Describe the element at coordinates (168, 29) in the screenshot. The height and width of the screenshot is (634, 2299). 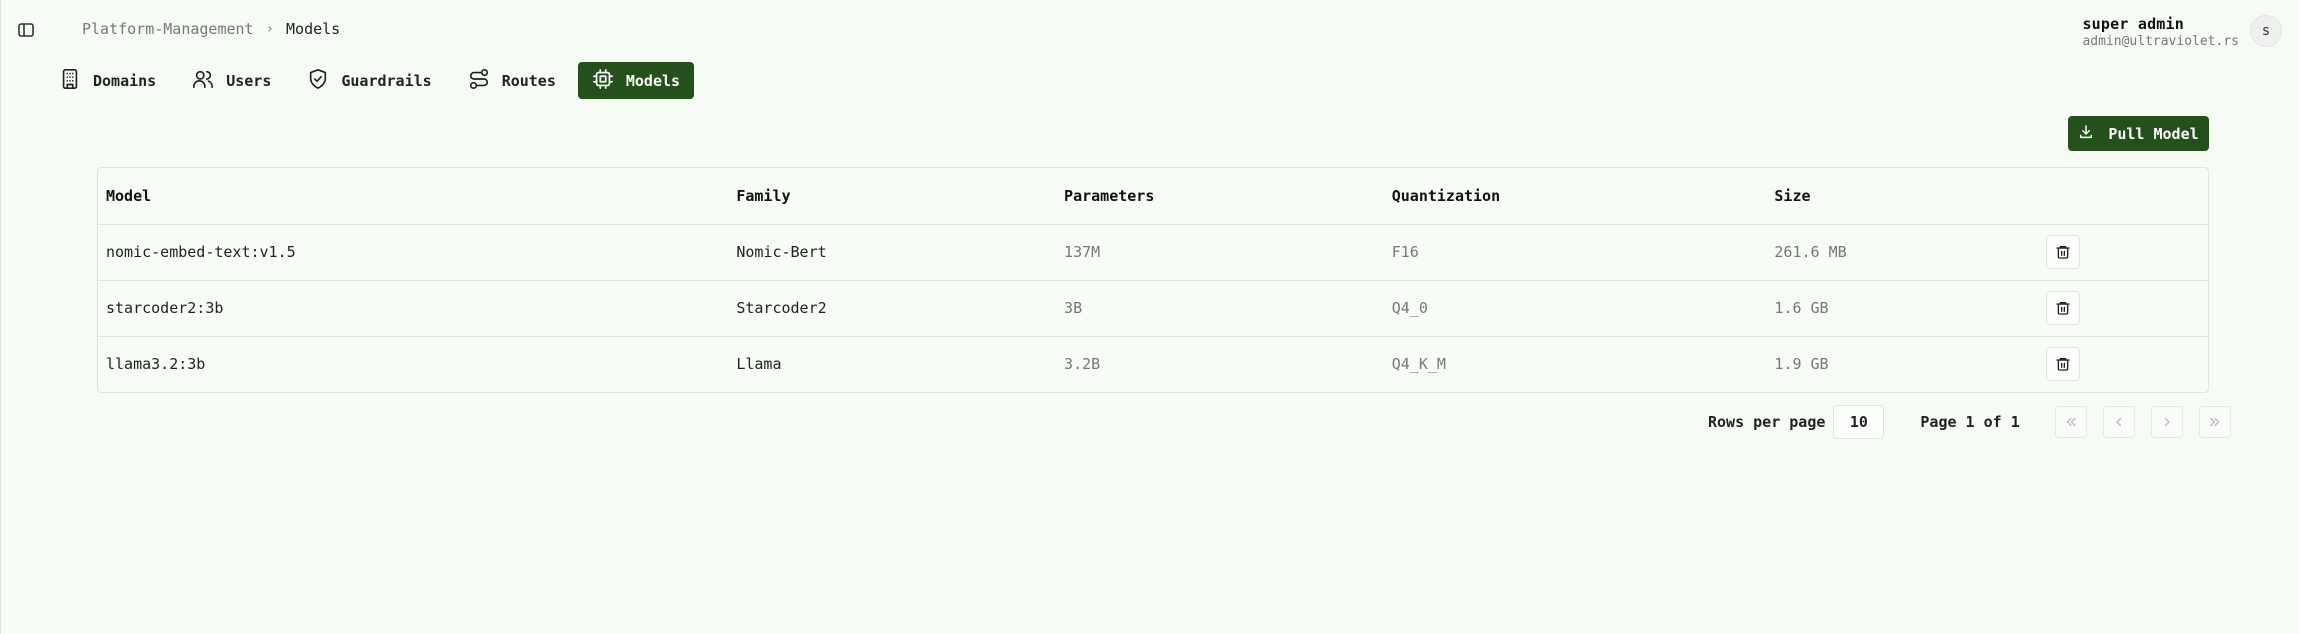
I see `breadcrumb-parent: Platform-Management` at that location.